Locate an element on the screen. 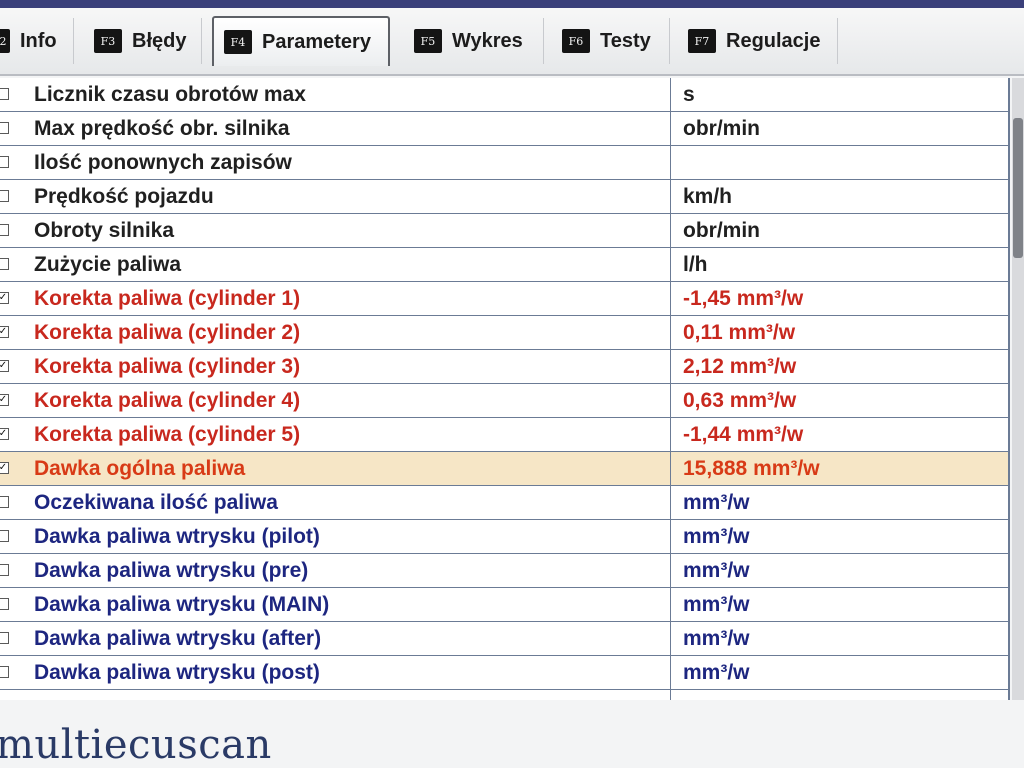 The height and width of the screenshot is (768, 1024). table-row: Dawka paliwa wtrysku (after) mm³/w is located at coordinates (505, 639).